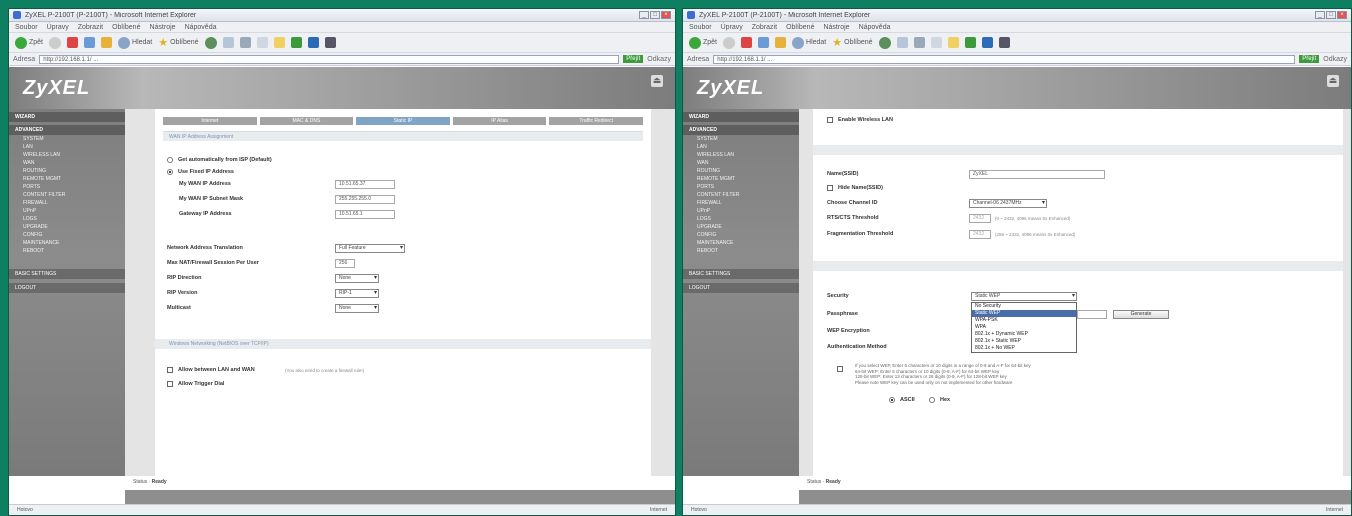  Describe the element at coordinates (211, 370) in the screenshot. I see `allow-lan-wan-checkbox: Allow between LAN and WAN` at that location.